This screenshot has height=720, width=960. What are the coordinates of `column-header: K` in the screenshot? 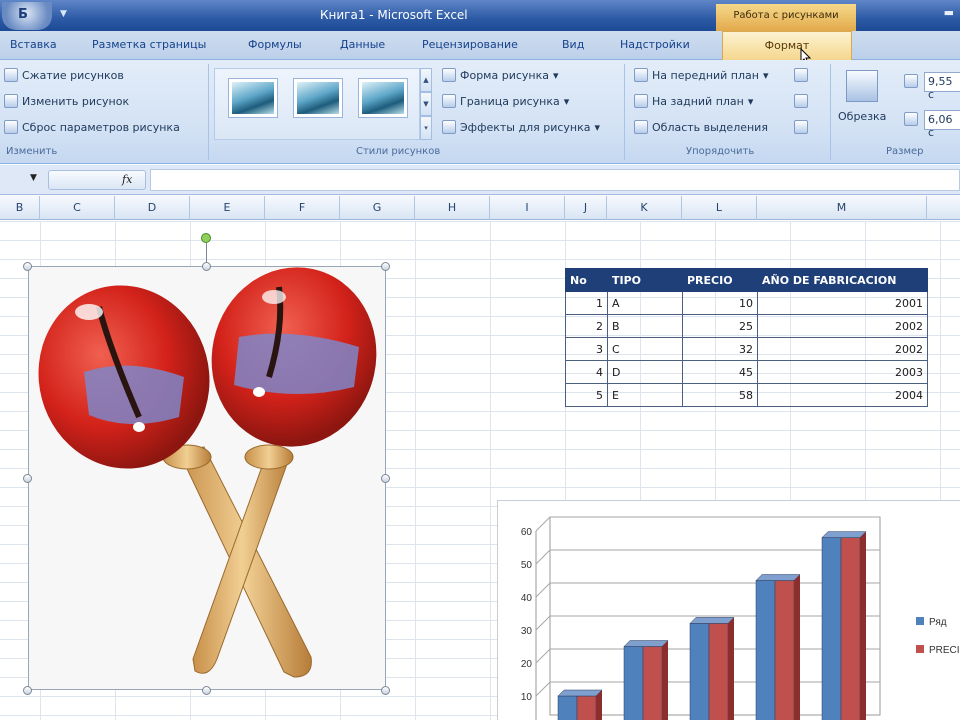 It's located at (644, 208).